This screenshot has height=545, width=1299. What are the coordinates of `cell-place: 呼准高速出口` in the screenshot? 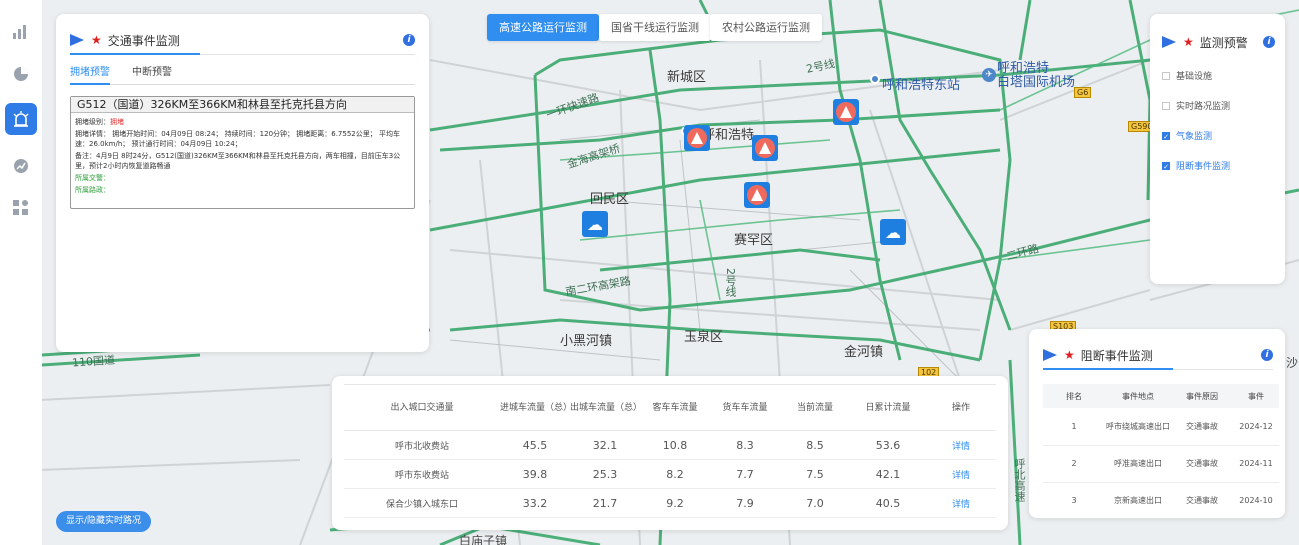 It's located at (1138, 464).